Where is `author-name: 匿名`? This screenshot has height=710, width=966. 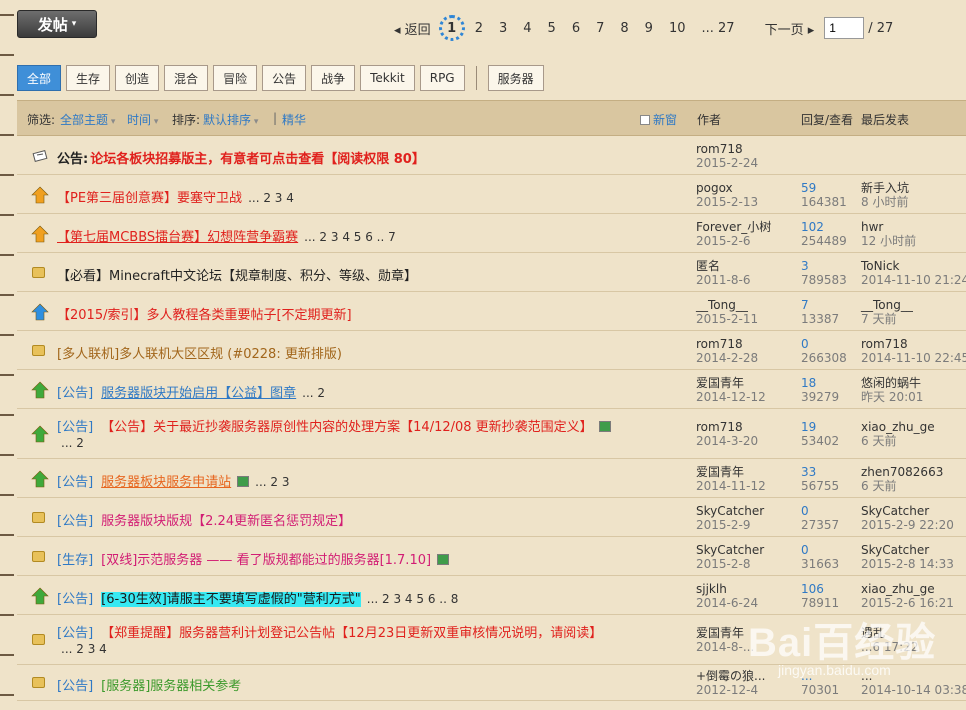 author-name: 匿名 is located at coordinates (723, 266).